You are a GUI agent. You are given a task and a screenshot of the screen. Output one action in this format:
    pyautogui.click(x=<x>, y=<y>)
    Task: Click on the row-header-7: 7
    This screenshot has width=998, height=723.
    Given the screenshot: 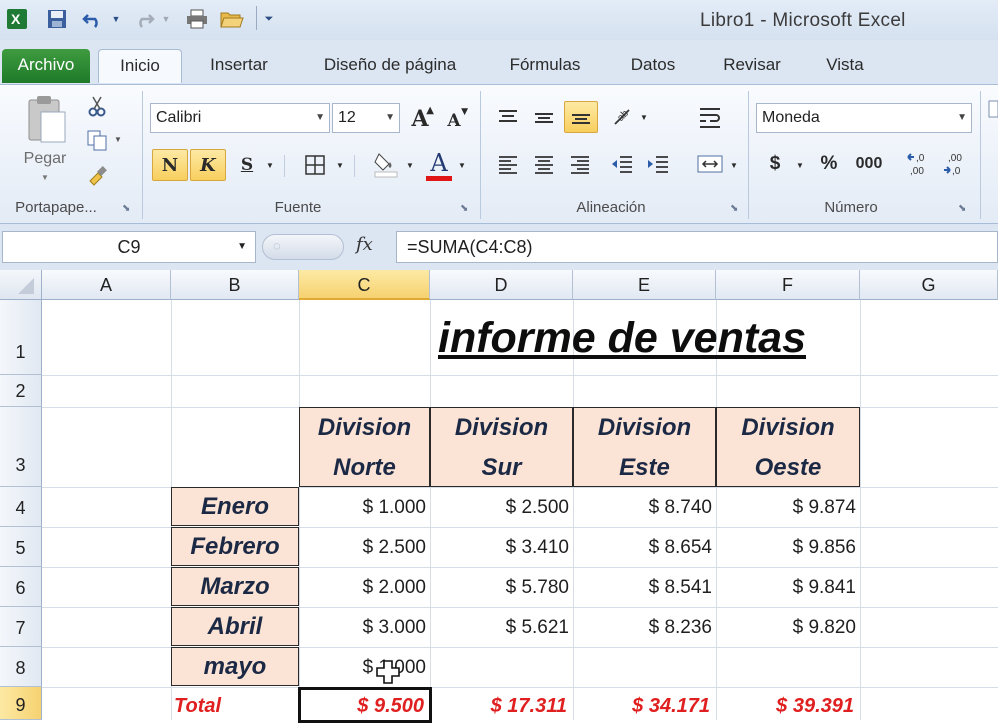 What is the action you would take?
    pyautogui.click(x=21, y=627)
    